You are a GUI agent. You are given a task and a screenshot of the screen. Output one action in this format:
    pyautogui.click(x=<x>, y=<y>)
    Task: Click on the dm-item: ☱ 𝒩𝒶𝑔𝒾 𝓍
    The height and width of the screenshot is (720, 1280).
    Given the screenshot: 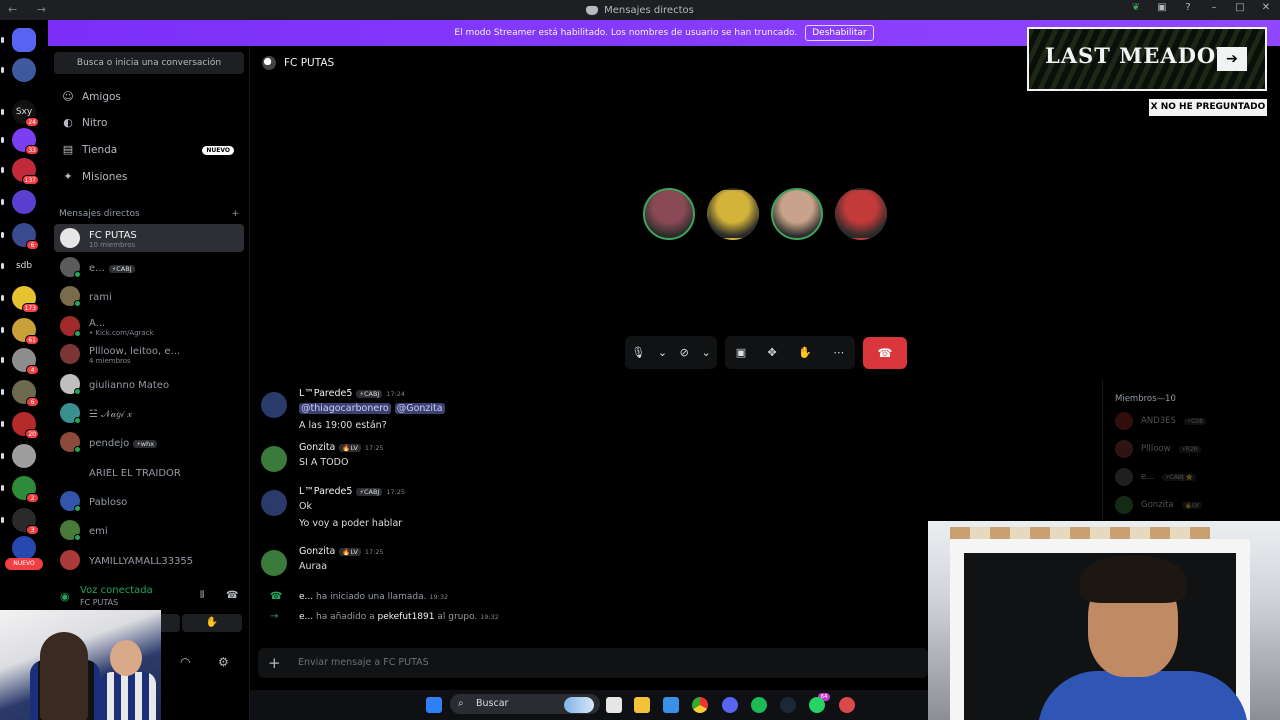 What is the action you would take?
    pyautogui.click(x=149, y=413)
    